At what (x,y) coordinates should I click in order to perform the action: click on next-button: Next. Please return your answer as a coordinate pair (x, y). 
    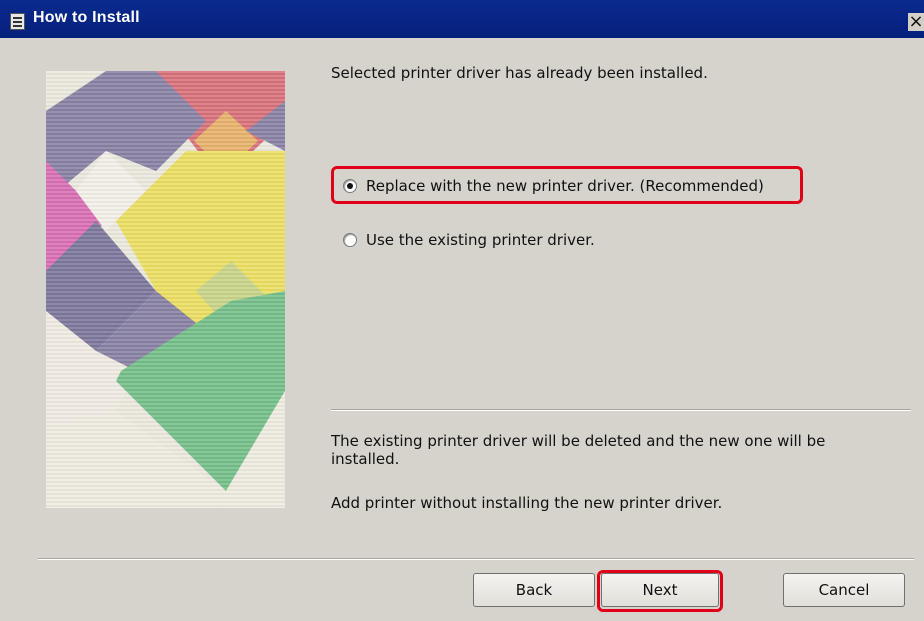
    Looking at the image, I should click on (660, 590).